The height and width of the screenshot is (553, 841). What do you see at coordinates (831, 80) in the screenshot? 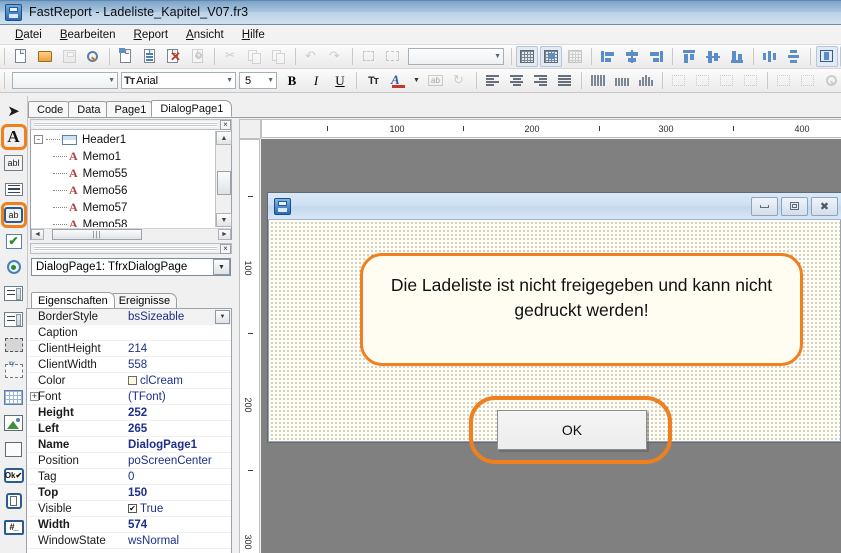
I see `border-style-button` at bounding box center [831, 80].